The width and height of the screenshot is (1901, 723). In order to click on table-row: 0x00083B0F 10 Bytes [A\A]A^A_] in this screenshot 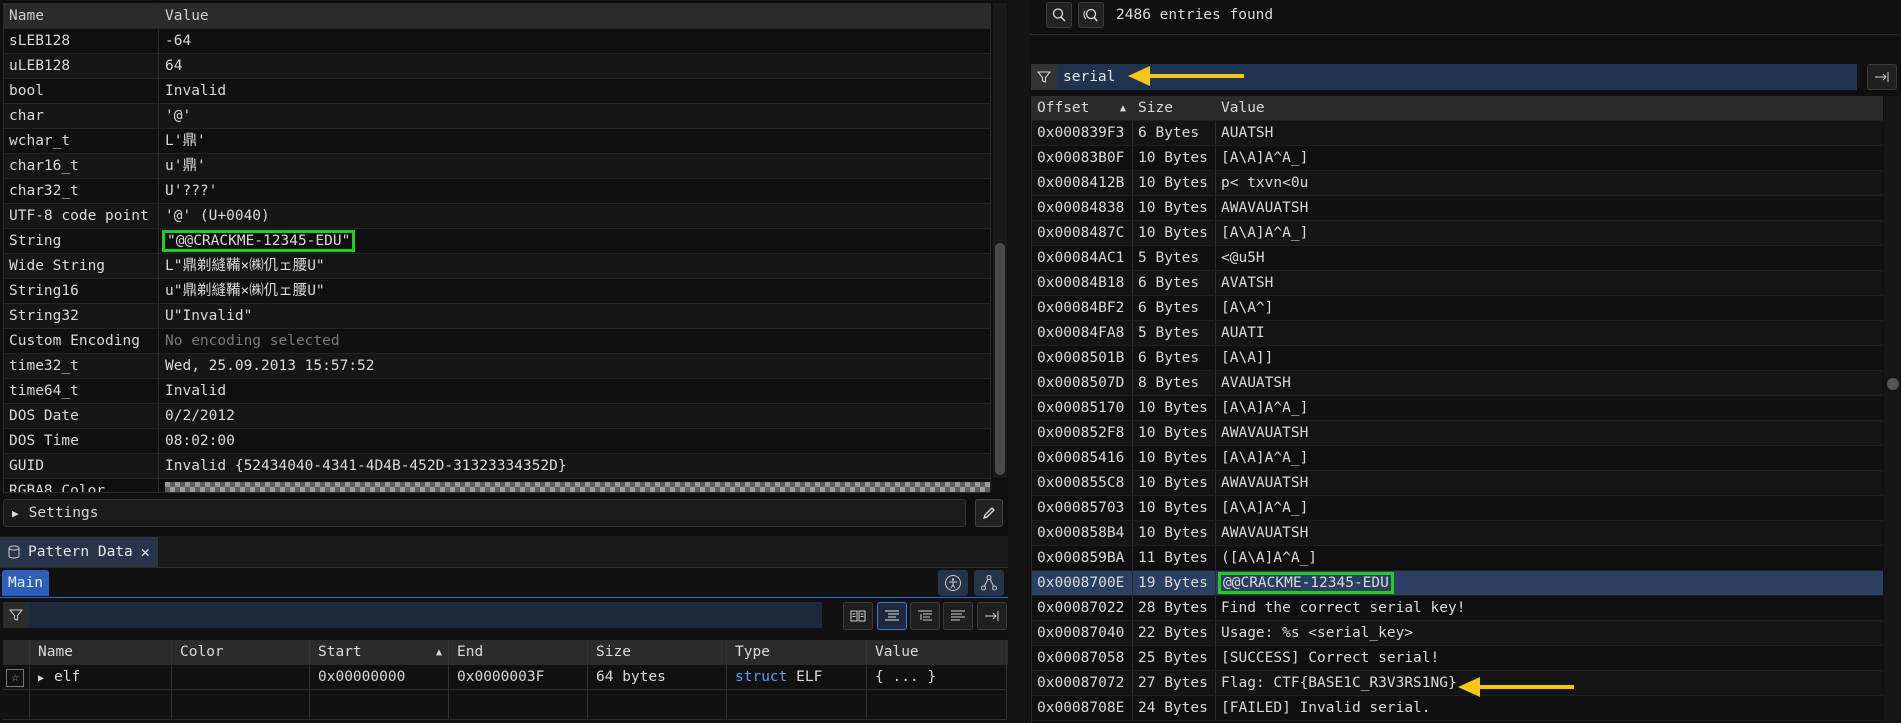, I will do `click(1457, 158)`.